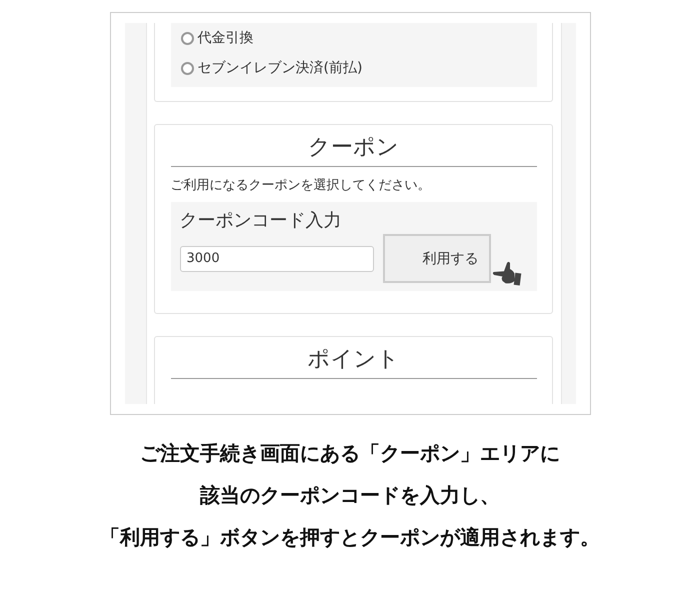 This screenshot has height=600, width=700. What do you see at coordinates (353, 358) in the screenshot?
I see `section-title: ポイント` at bounding box center [353, 358].